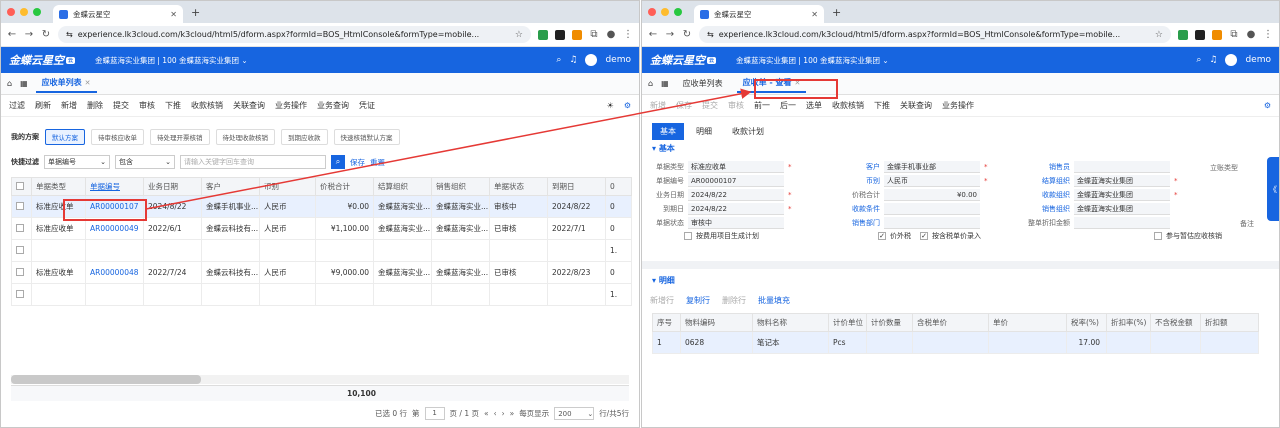  I want to click on zoom-window-button, so click(37, 12).